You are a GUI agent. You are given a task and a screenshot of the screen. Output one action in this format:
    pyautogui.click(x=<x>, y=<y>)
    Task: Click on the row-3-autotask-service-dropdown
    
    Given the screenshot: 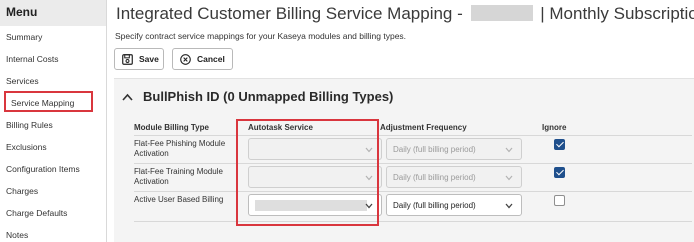 What is the action you would take?
    pyautogui.click(x=315, y=205)
    